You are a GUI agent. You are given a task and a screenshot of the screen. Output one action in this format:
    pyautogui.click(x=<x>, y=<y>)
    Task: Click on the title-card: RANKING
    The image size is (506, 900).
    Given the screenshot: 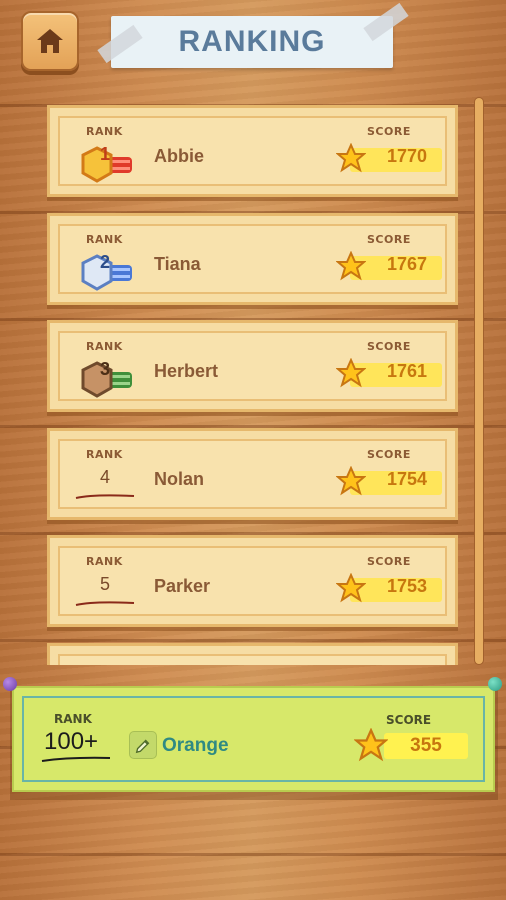 What is the action you would take?
    pyautogui.click(x=252, y=42)
    